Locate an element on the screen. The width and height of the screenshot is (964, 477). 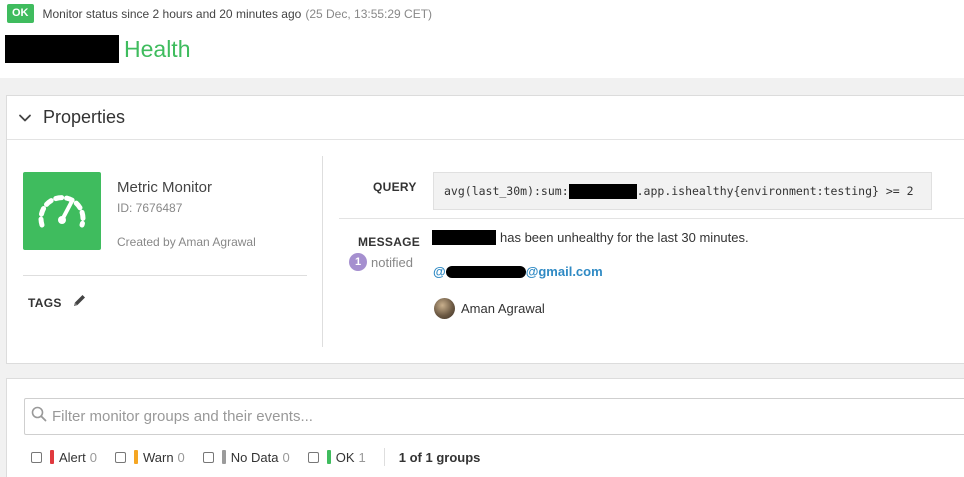
redacted-service-name is located at coordinates (464, 237).